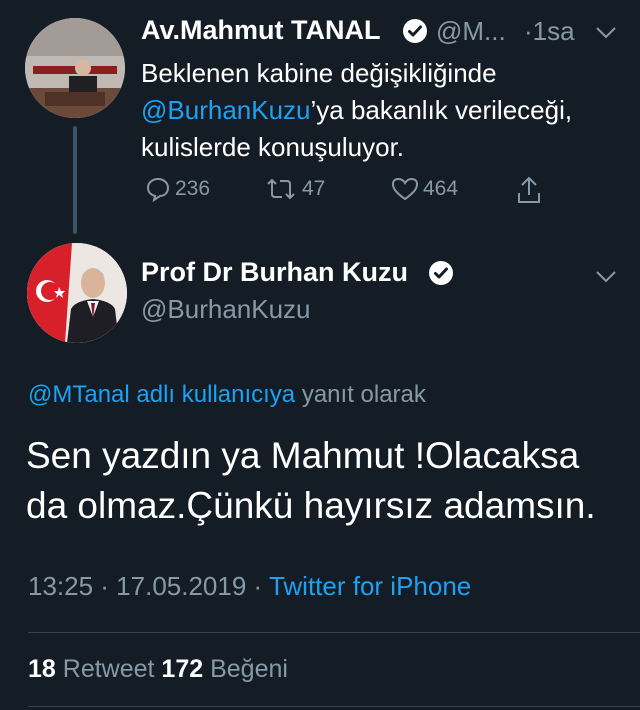 This screenshot has width=640, height=710. What do you see at coordinates (405, 189) in the screenshot?
I see `like-icon` at bounding box center [405, 189].